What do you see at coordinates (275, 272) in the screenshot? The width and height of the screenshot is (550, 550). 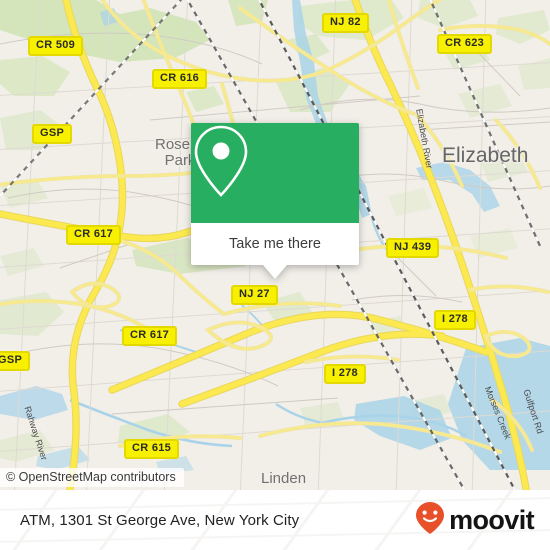 I see `popup-pointer` at bounding box center [275, 272].